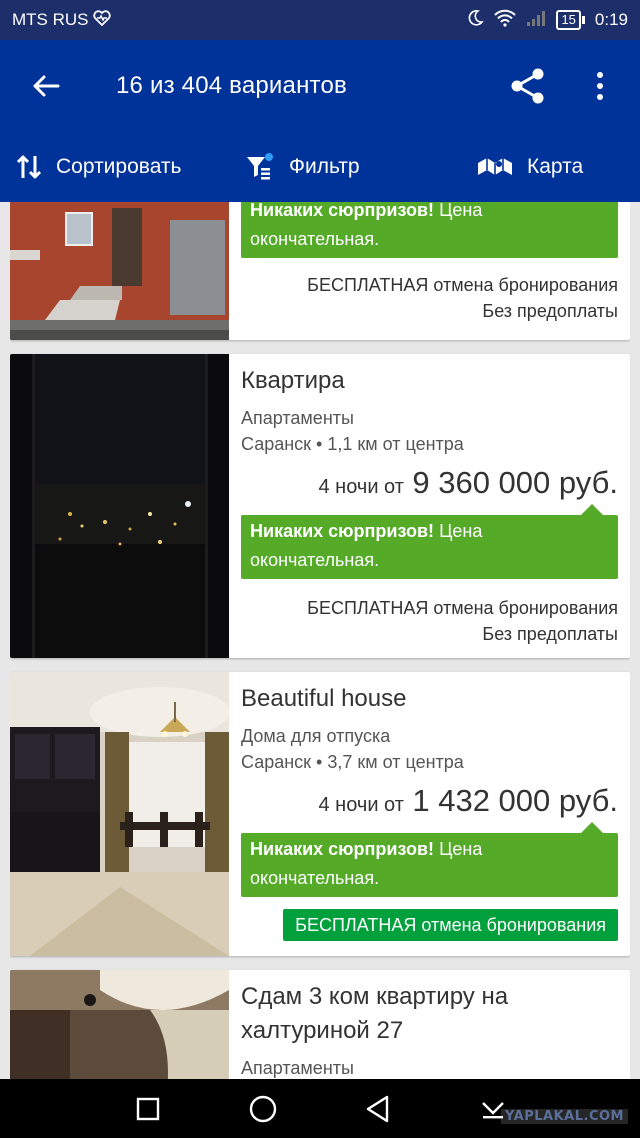  I want to click on toolbar: 16 из 404 вариантов, so click(320, 86).